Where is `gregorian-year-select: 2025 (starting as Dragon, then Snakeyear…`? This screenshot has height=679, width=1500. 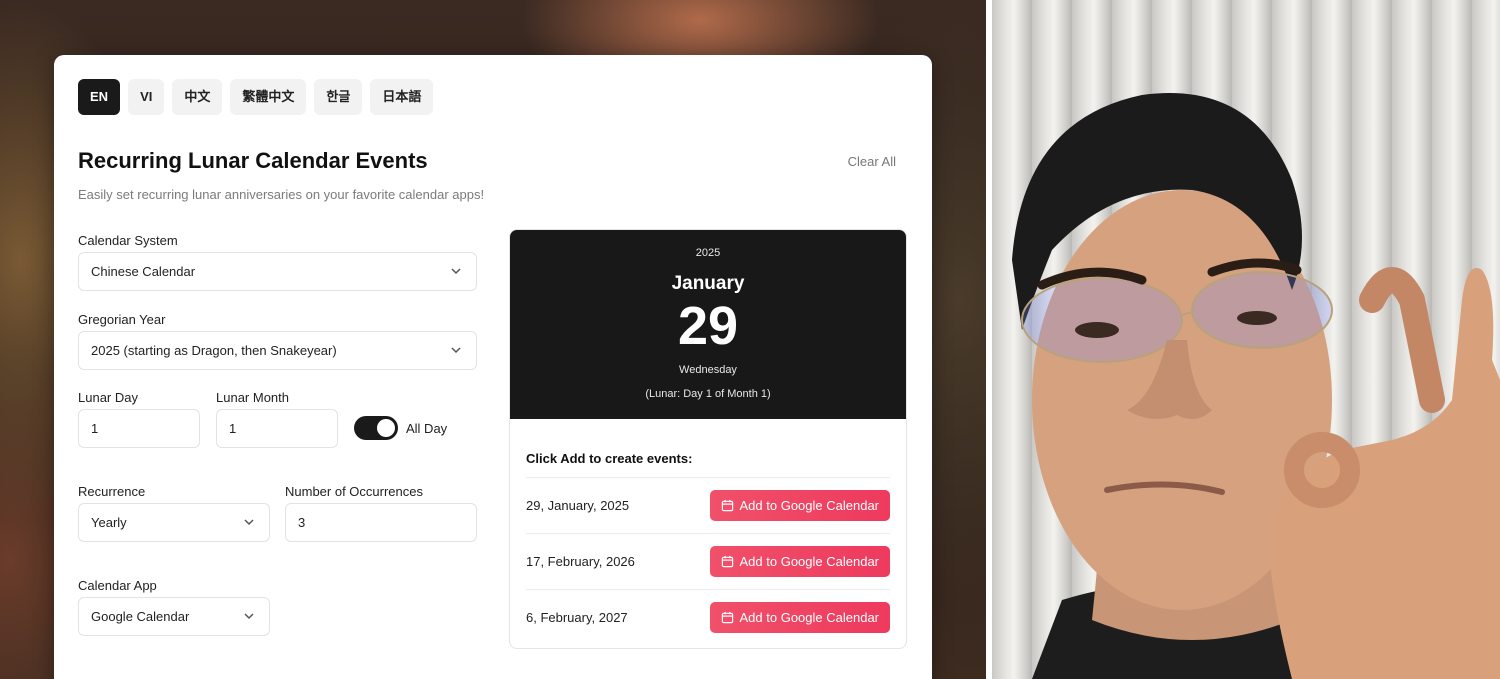
gregorian-year-select: 2025 (starting as Dragon, then Snakeyear… is located at coordinates (277, 350).